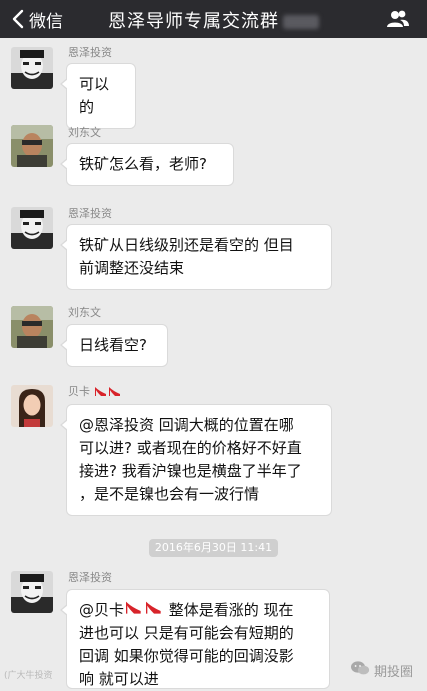  Describe the element at coordinates (196, 257) in the screenshot. I see `message-bubble: 铁矿从日线级别还是看空的 但目 前调整还没结束` at that location.